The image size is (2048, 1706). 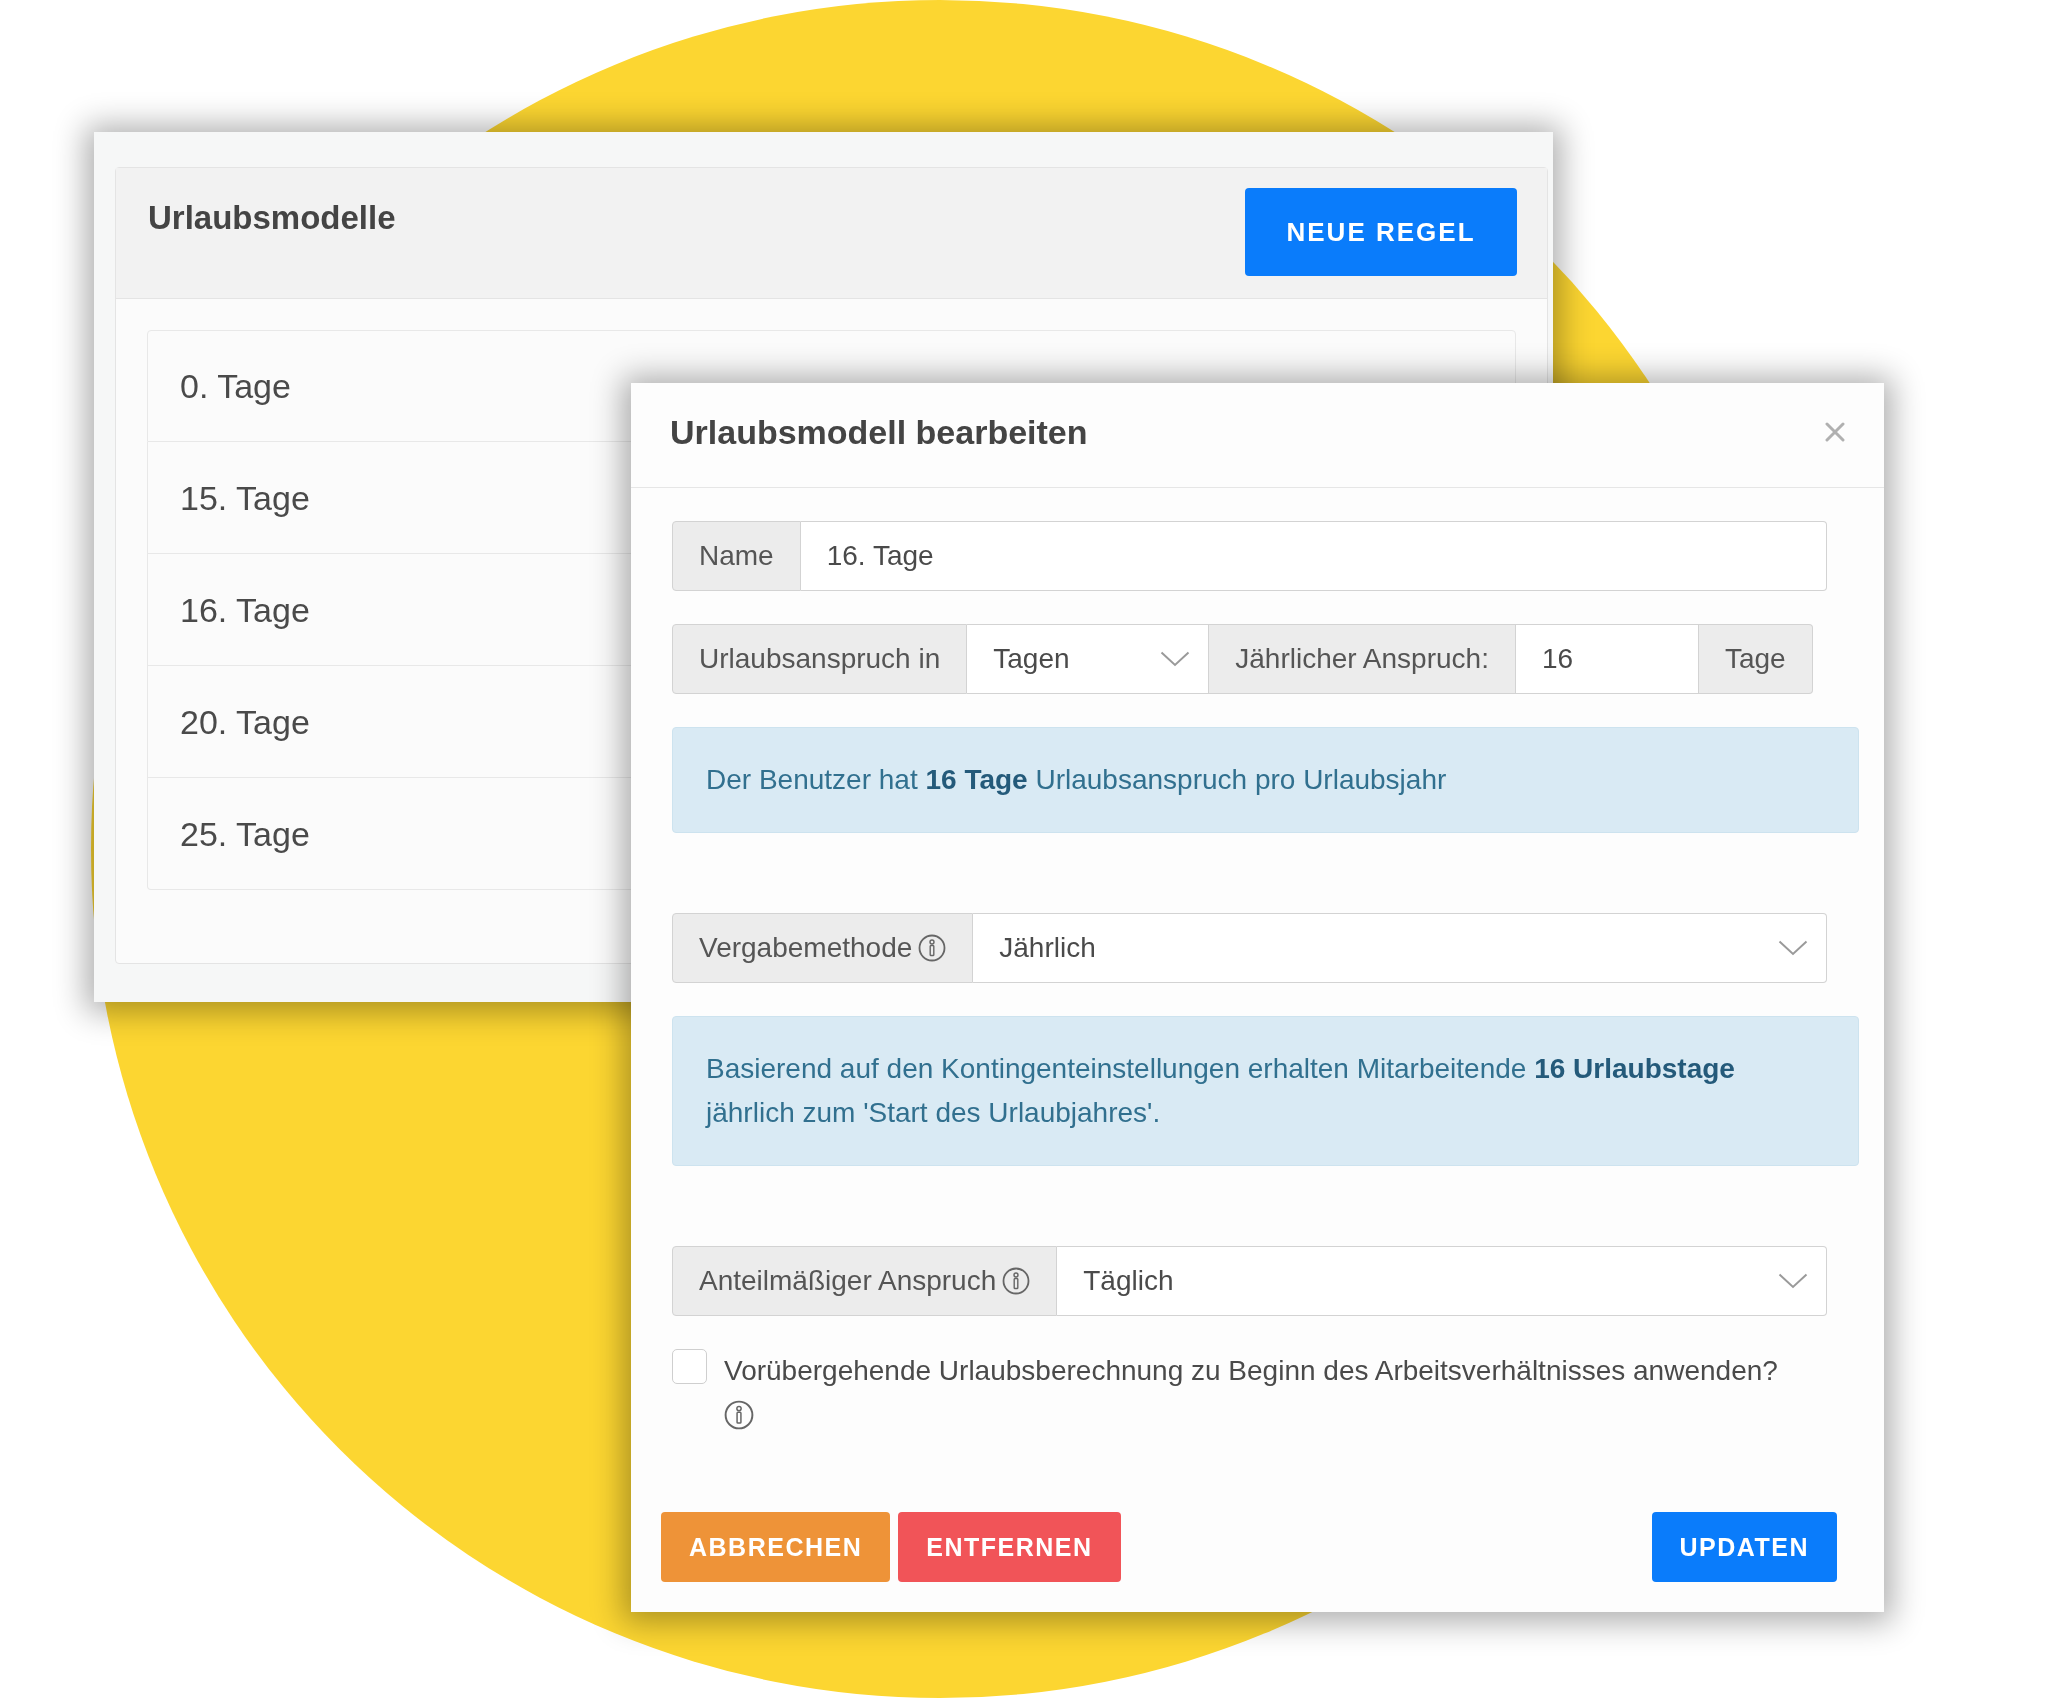 What do you see at coordinates (1265, 1091) in the screenshot?
I see `info-message: Basierend auf den Kontingenteinstellungen erhalten Mitarbeitende 16 Urlaubstage jährlich zum 'Start des Urlaubjahres'.` at bounding box center [1265, 1091].